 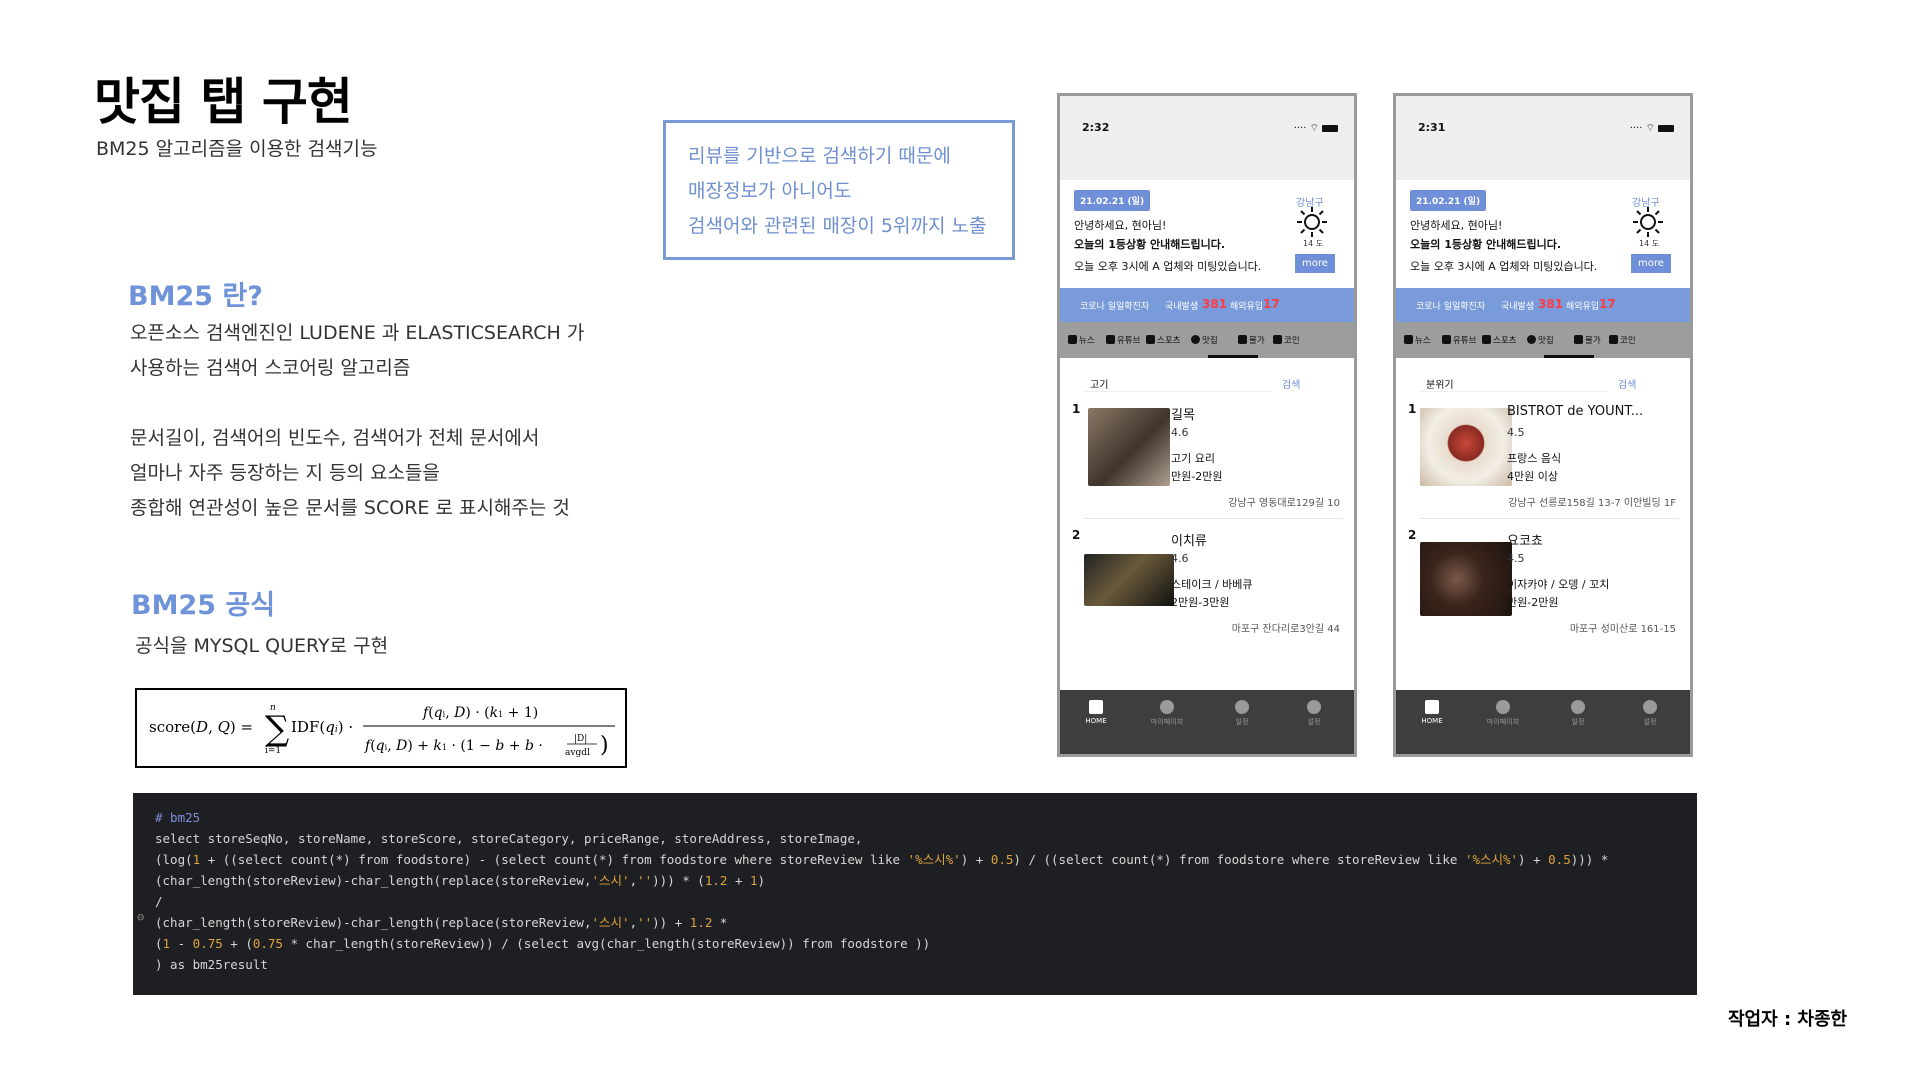 I want to click on search-input: 분위기, so click(x=1514, y=381).